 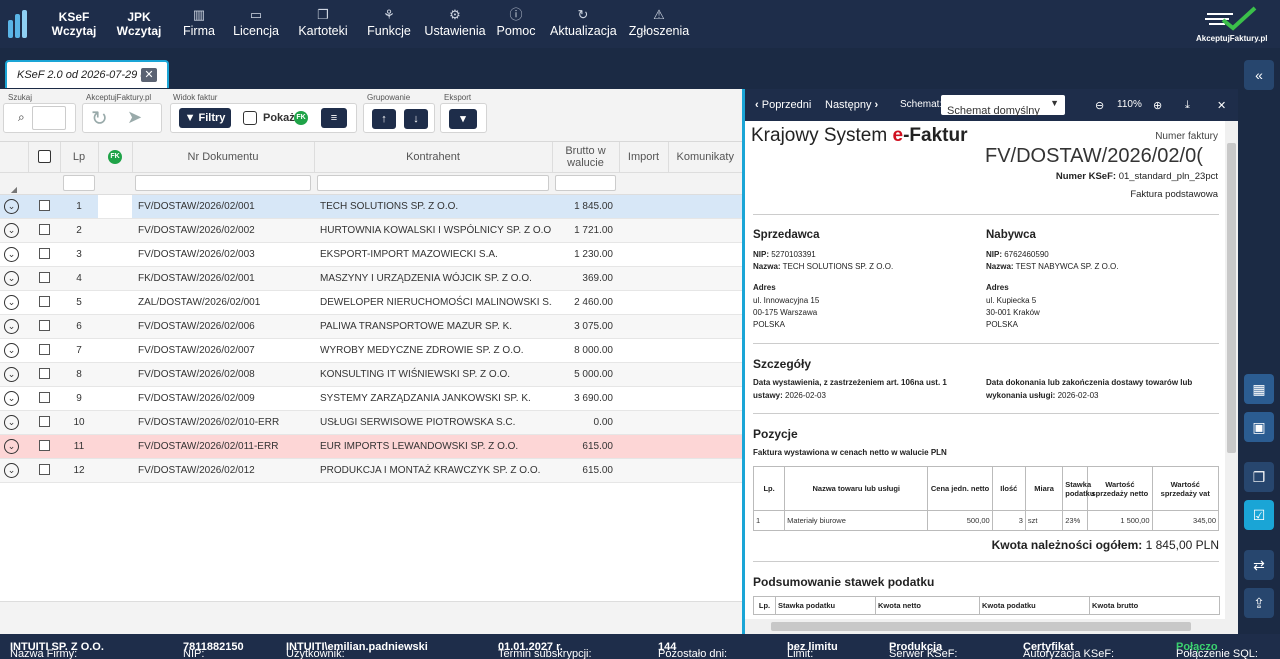 What do you see at coordinates (384, 119) in the screenshot?
I see `arrow-up-icon: ↑` at bounding box center [384, 119].